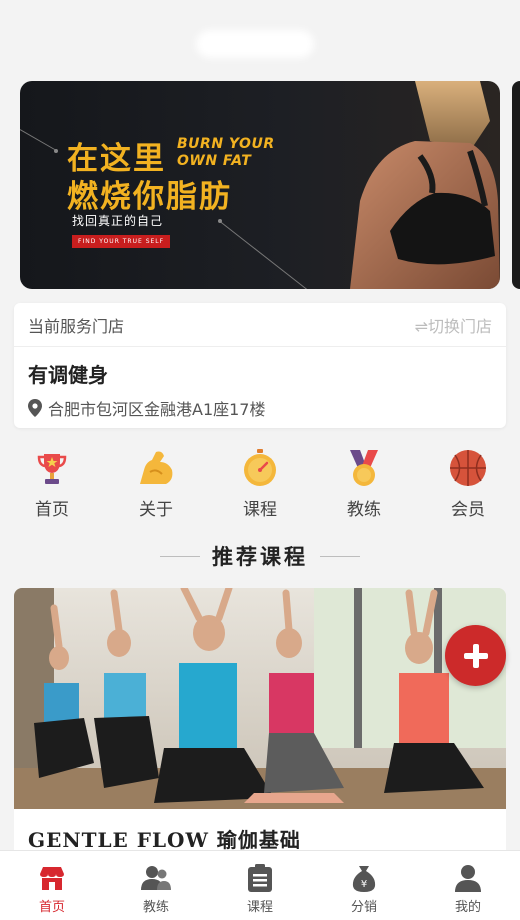 This screenshot has height=920, width=520. Describe the element at coordinates (468, 510) in the screenshot. I see `quick-nav-members-label: 会员` at that location.